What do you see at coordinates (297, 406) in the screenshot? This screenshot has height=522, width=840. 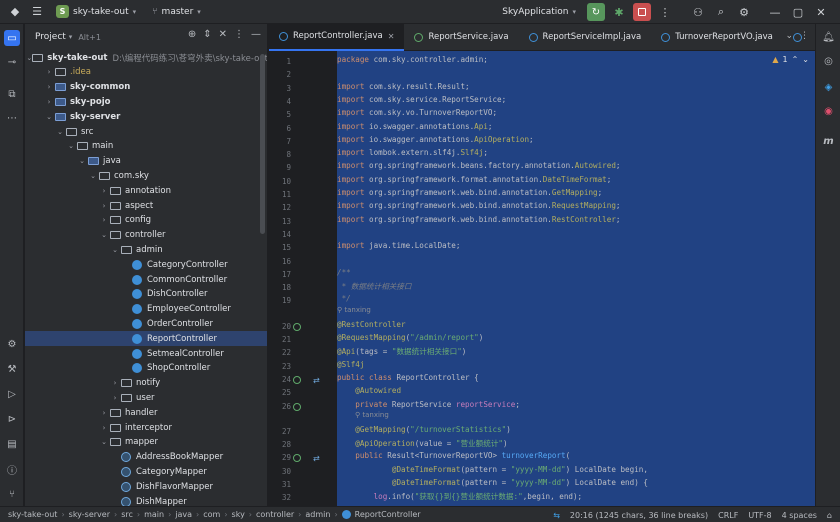 I see `spring-bean-icon` at bounding box center [297, 406].